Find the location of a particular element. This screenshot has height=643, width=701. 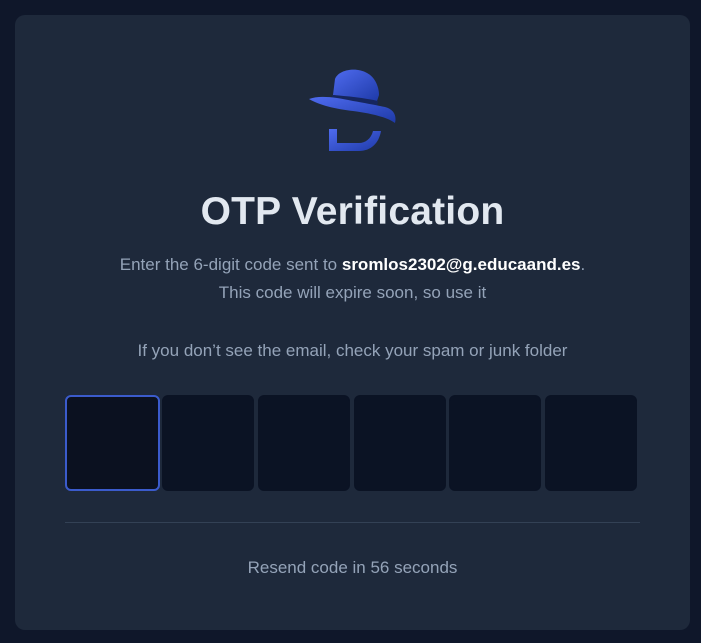

email-address: sromlos2302@g.educaand.es is located at coordinates (461, 264).